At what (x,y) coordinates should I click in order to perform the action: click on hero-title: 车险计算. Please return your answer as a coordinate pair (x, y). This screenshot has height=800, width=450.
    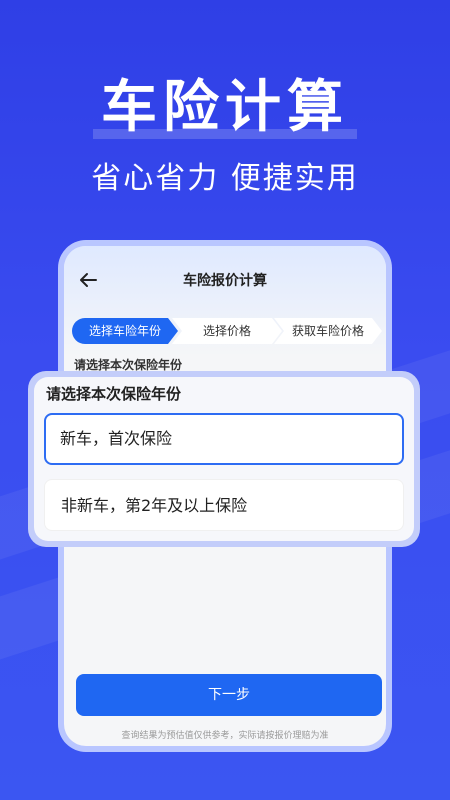
    Looking at the image, I should click on (225, 102).